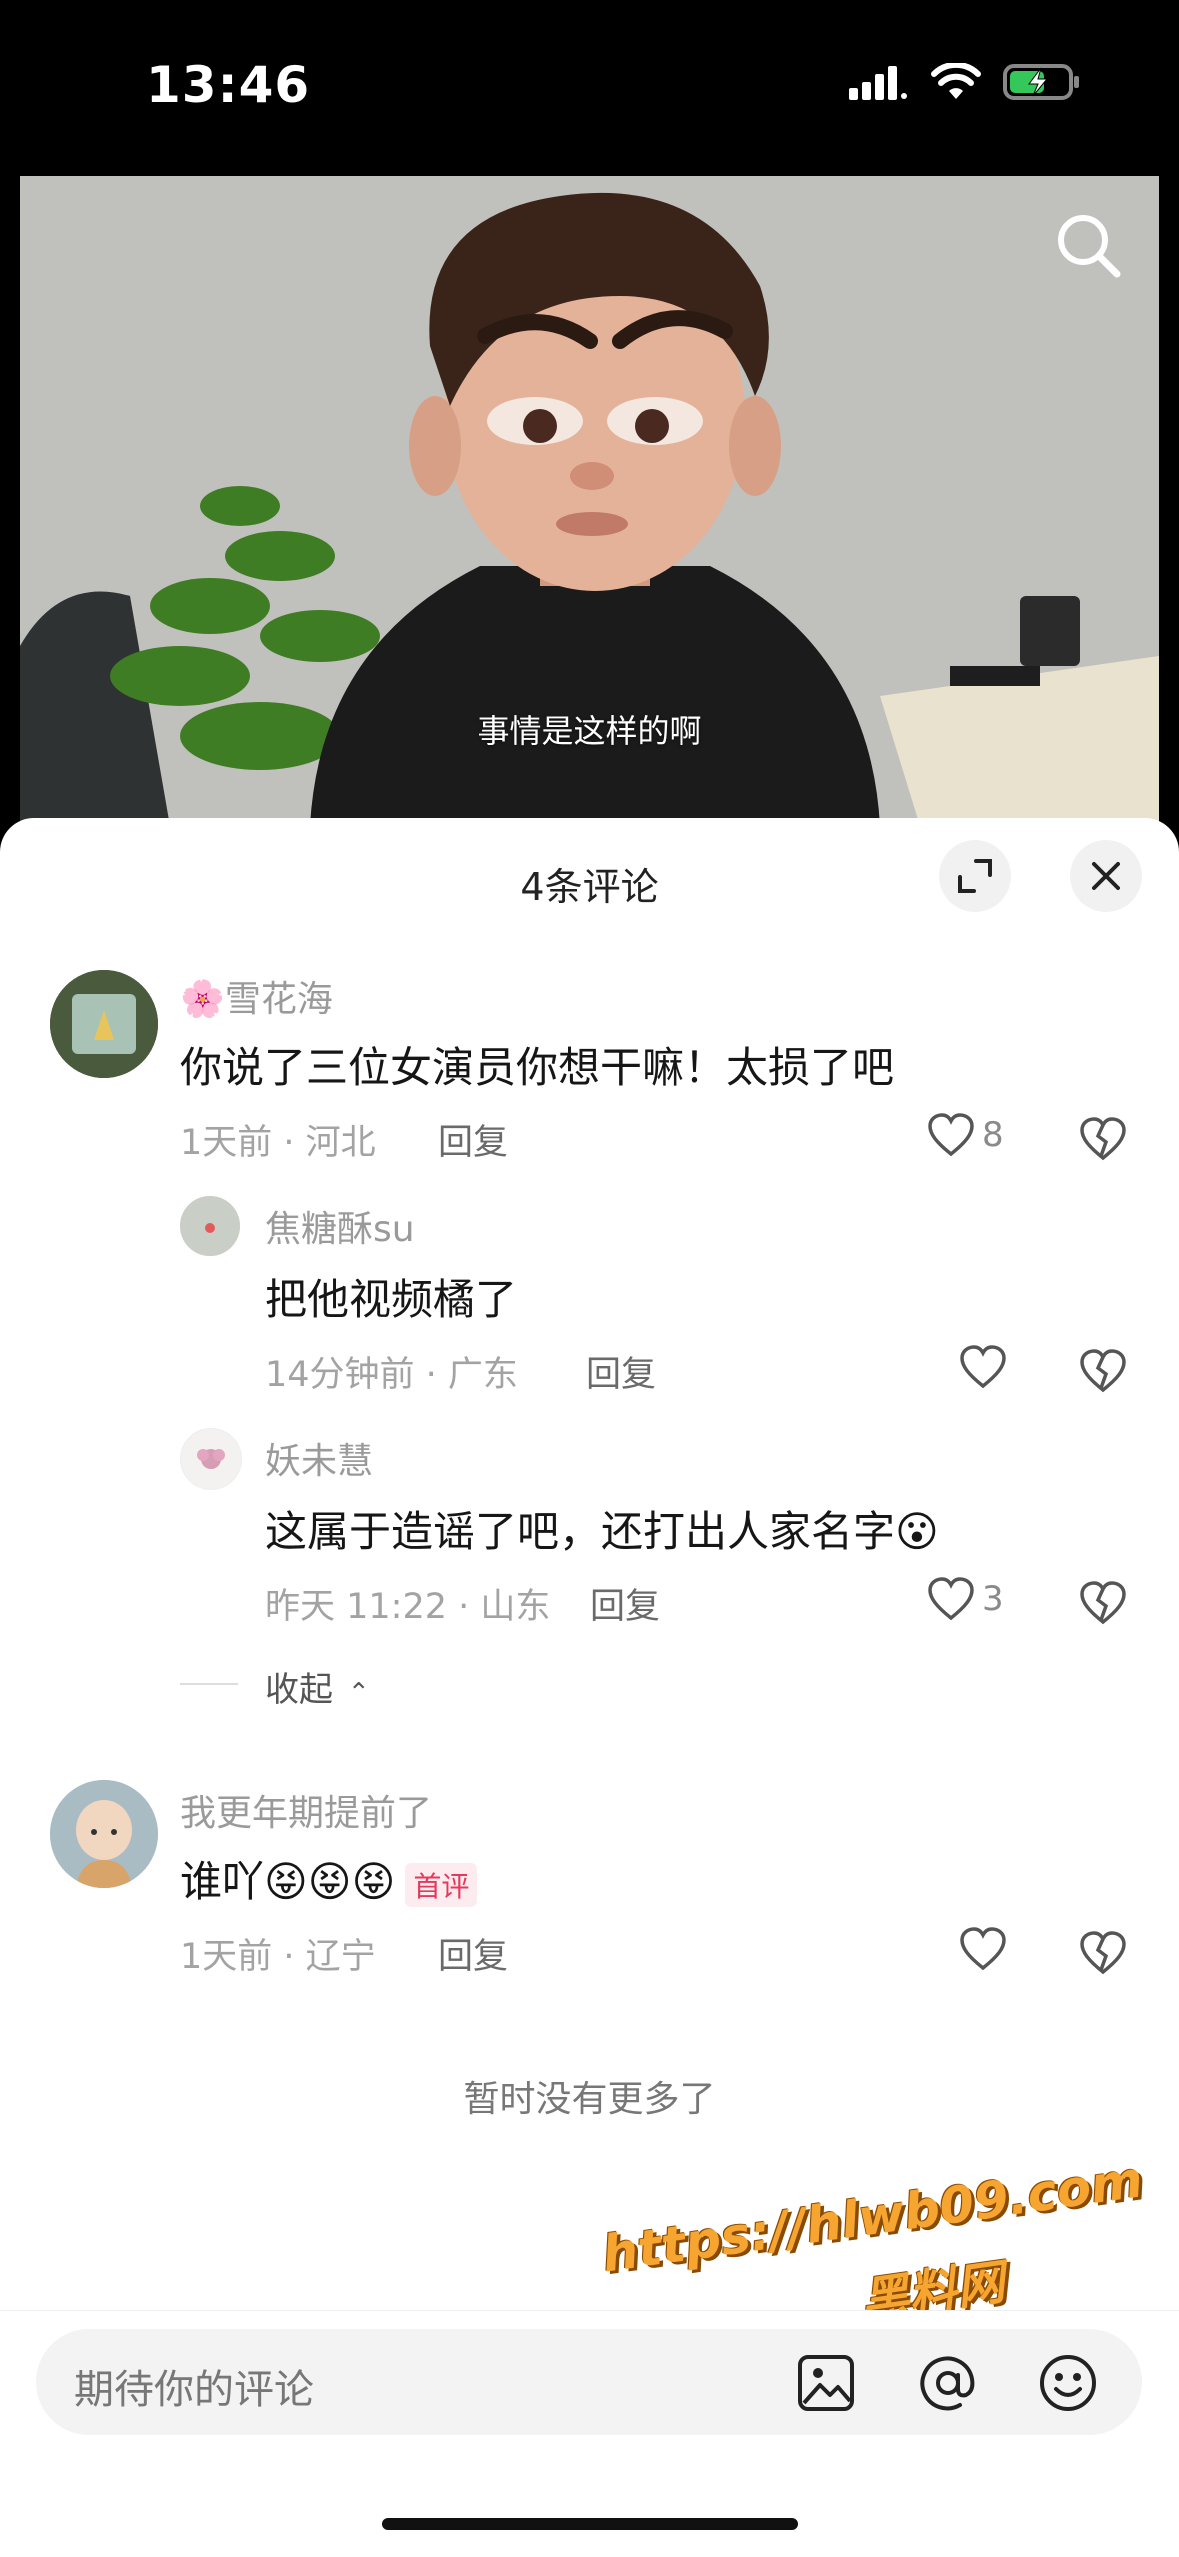 This screenshot has width=1179, height=2557. Describe the element at coordinates (993, 1599) in the screenshot. I see `like-count: 3` at that location.